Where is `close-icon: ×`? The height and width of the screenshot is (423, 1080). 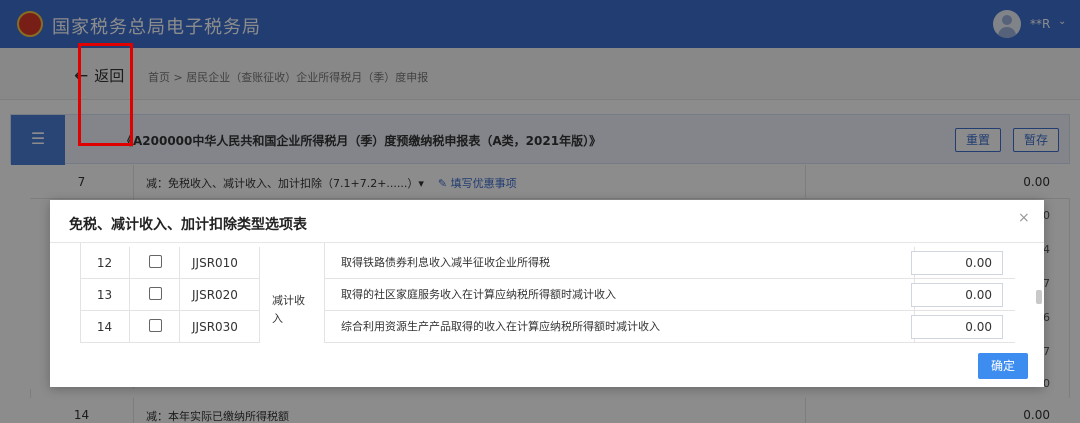 close-icon: × is located at coordinates (1024, 218).